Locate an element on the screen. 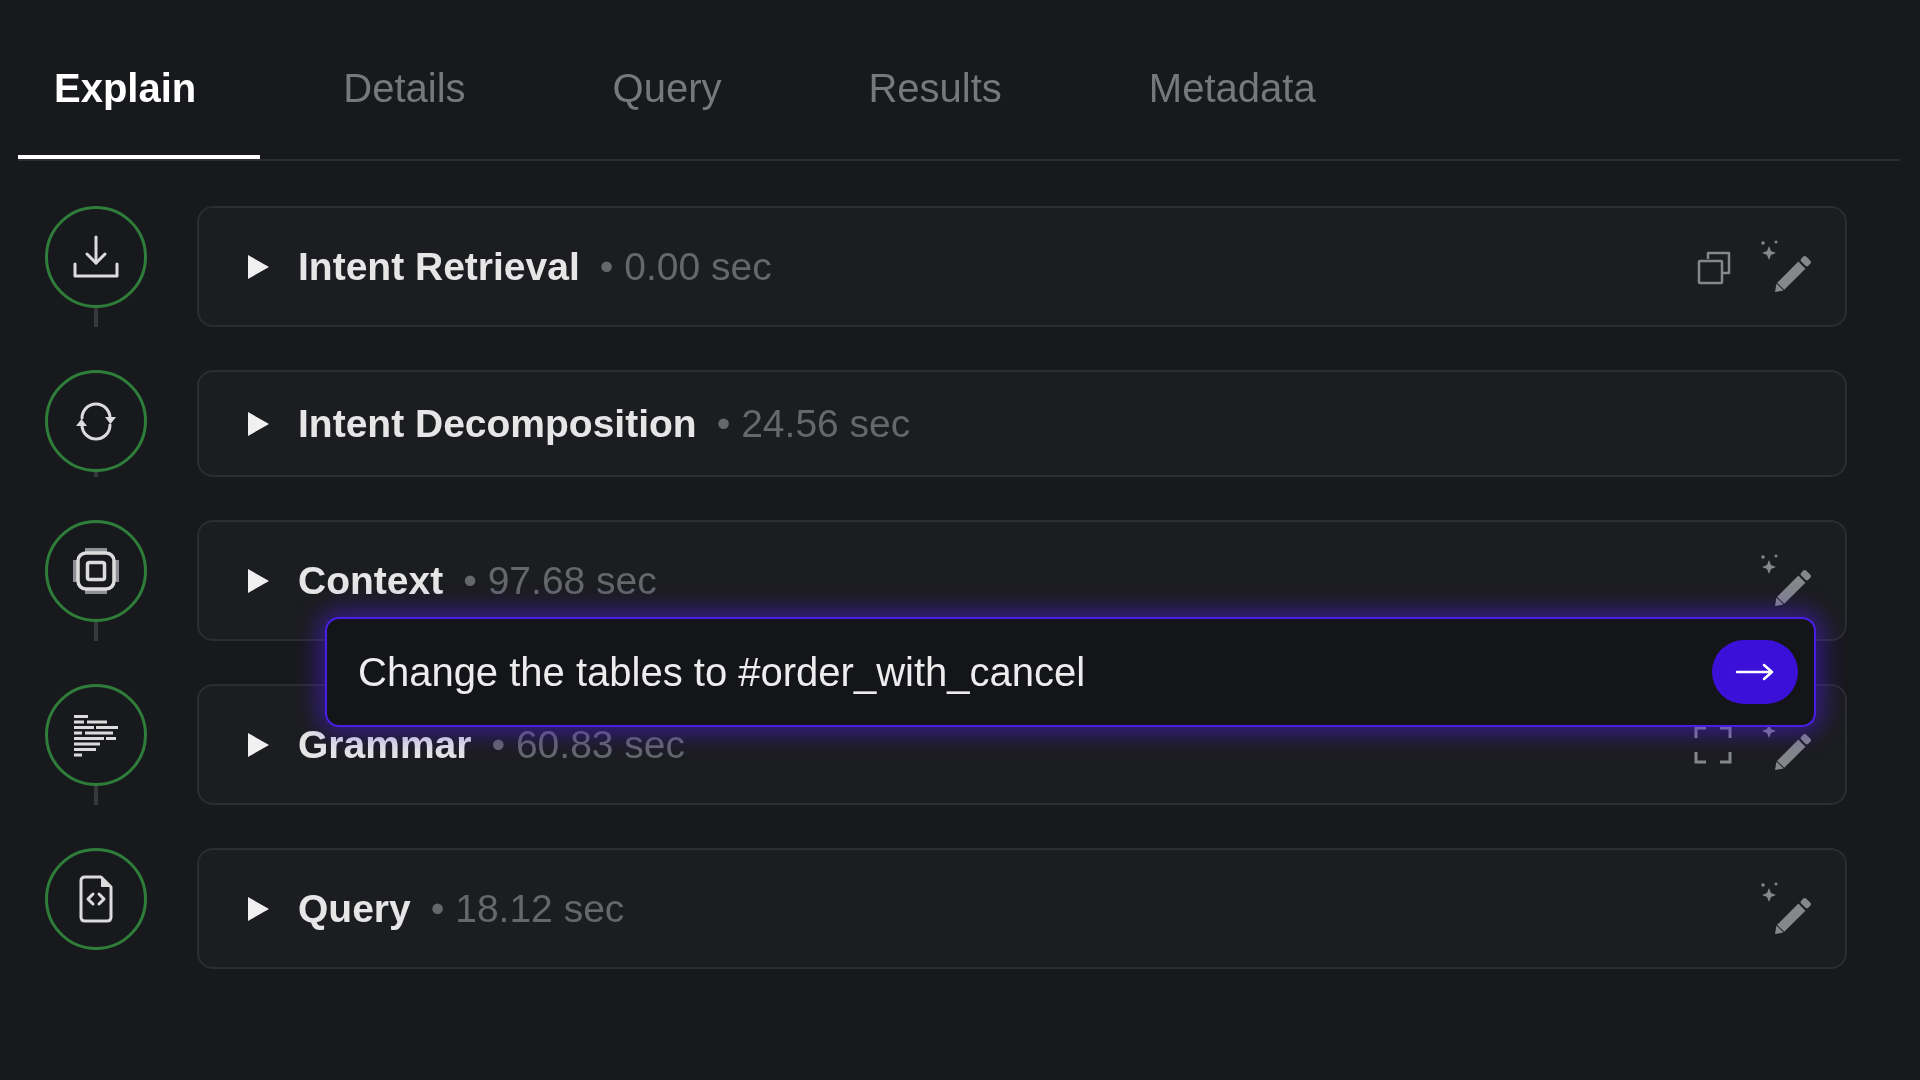 The width and height of the screenshot is (1920, 1080). step-title: Intent Retrieval is located at coordinates (439, 266).